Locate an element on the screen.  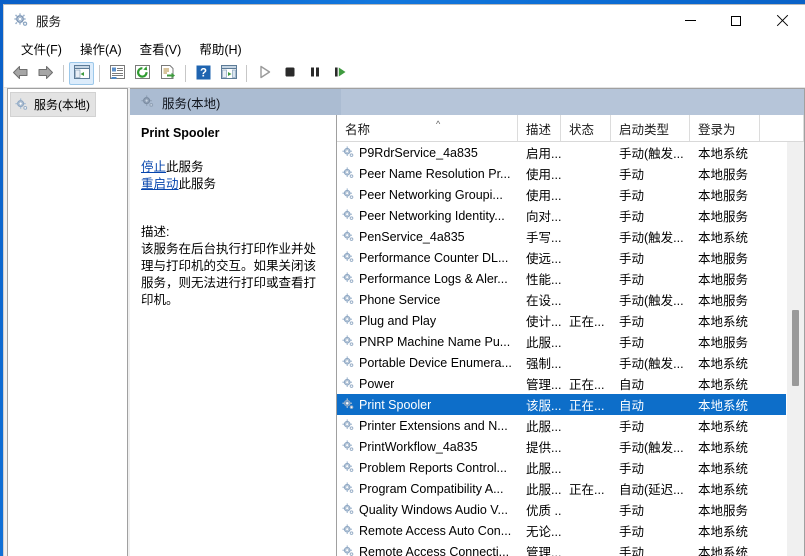
table-row: PenService_4a835 手写... 手动(触发... 本地系统 is located at coordinates (561, 236).